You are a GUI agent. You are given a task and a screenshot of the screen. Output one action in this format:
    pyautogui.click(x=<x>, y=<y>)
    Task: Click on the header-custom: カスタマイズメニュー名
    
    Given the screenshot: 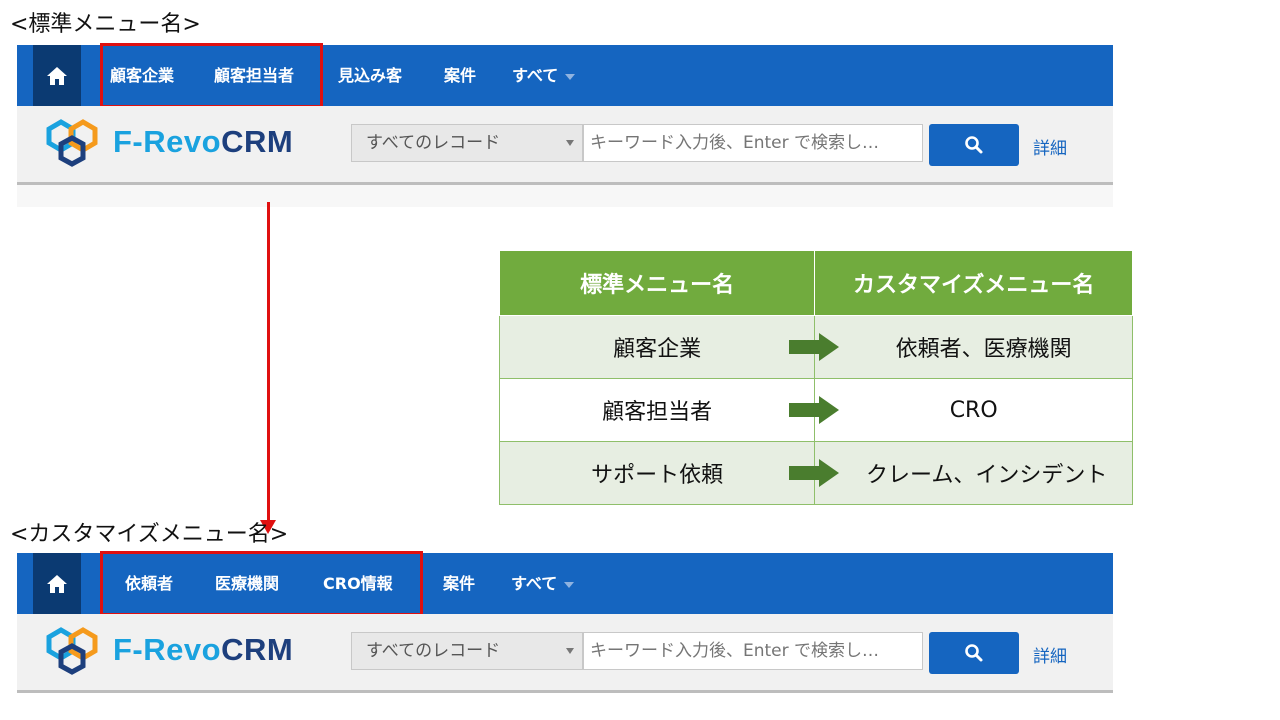 What is the action you would take?
    pyautogui.click(x=973, y=283)
    